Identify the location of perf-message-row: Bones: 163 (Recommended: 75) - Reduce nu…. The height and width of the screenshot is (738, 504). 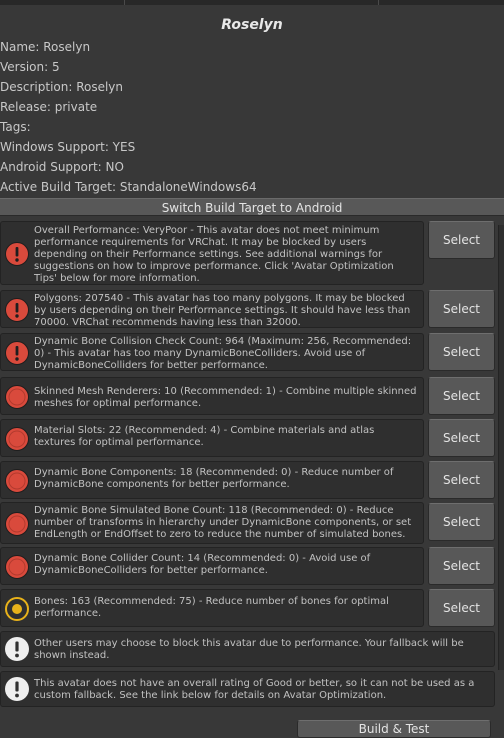
(212, 608).